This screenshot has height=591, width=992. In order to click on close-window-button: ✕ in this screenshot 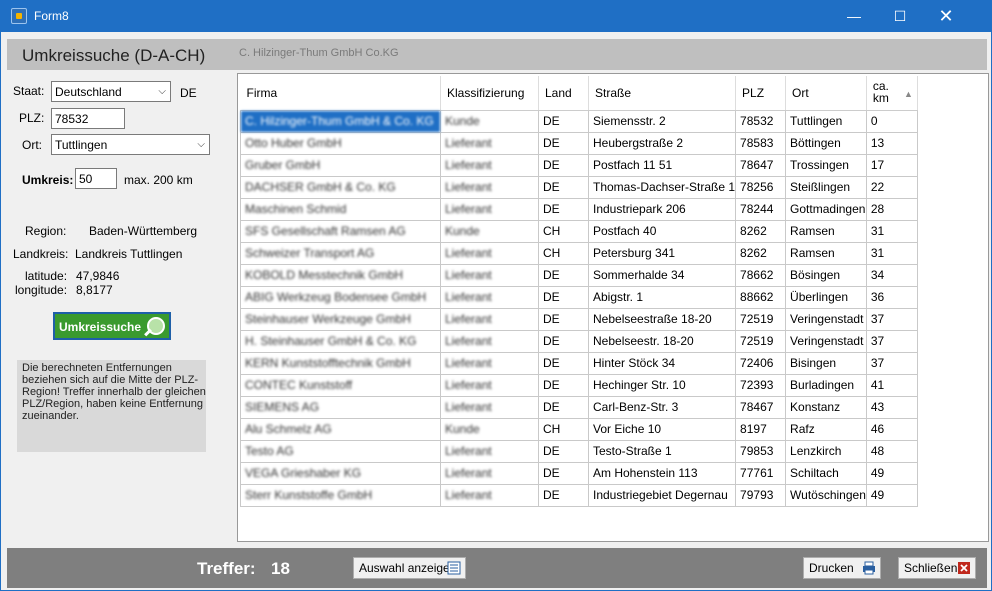, I will do `click(946, 16)`.